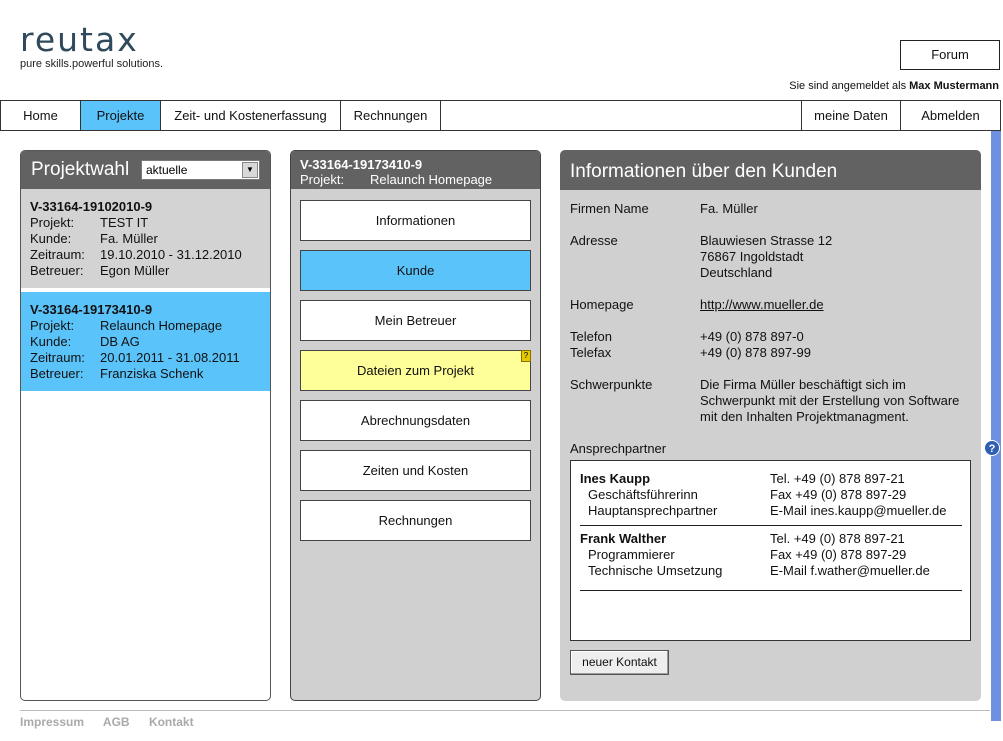 Image resolution: width=1003 pixels, height=741 pixels. What do you see at coordinates (251, 115) in the screenshot?
I see `nav-zeit-kosten: Zeit- und Kostenerfassung` at bounding box center [251, 115].